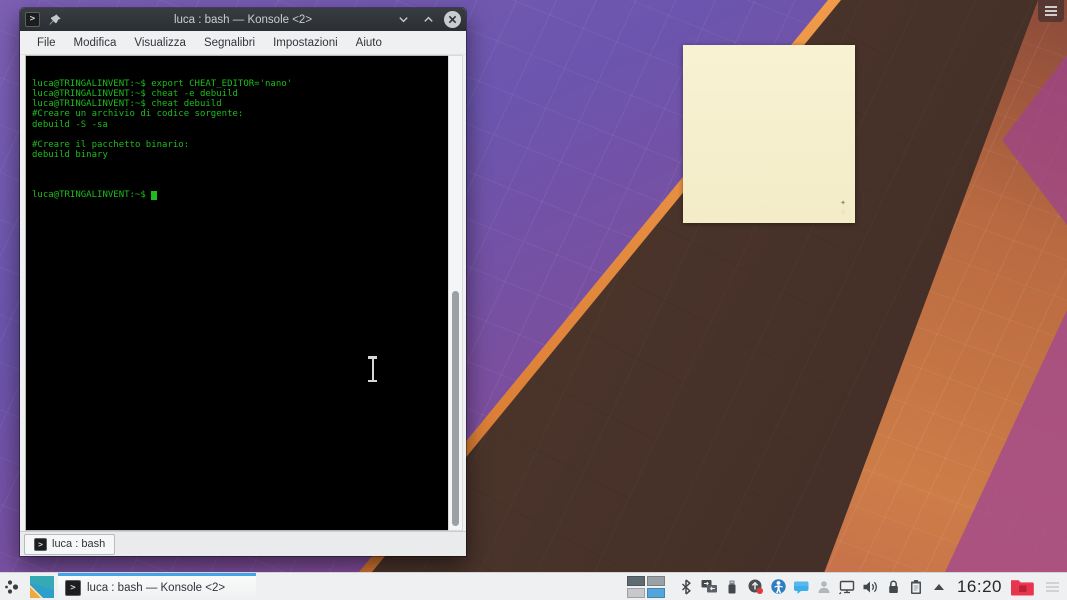 Image resolution: width=1067 pixels, height=600 pixels. What do you see at coordinates (686, 587) in the screenshot?
I see `bluetooth-icon` at bounding box center [686, 587].